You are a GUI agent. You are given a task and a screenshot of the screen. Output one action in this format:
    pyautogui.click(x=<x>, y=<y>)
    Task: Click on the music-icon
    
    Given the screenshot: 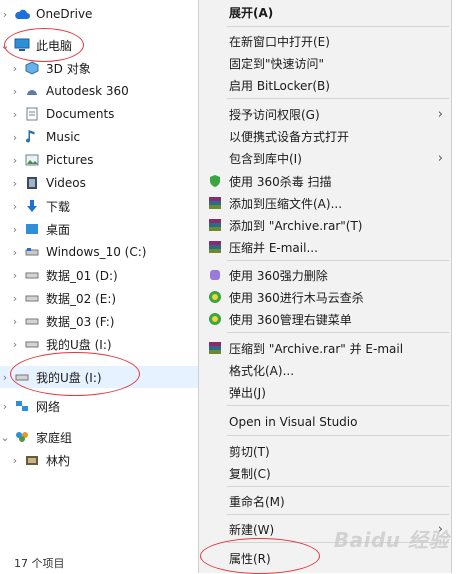 What is the action you would take?
    pyautogui.click(x=32, y=137)
    